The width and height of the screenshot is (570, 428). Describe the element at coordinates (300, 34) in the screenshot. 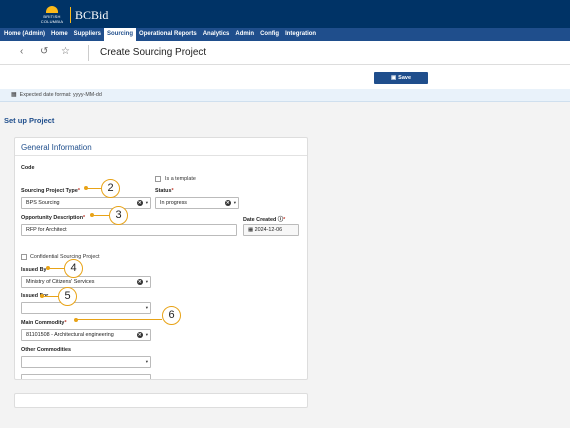

I see `nav-item-integration: Integration` at that location.